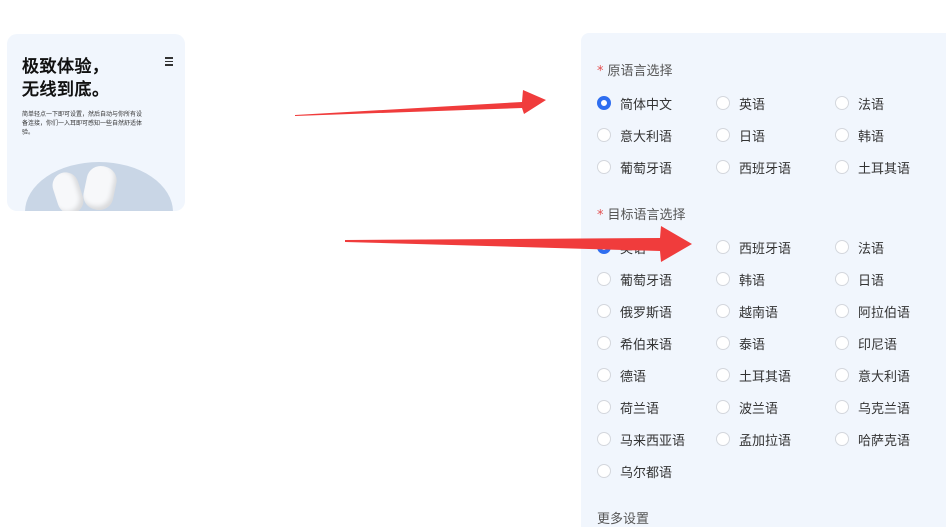 This screenshot has height=527, width=946. What do you see at coordinates (628, 407) in the screenshot?
I see `target-language-option: 荷兰语` at bounding box center [628, 407].